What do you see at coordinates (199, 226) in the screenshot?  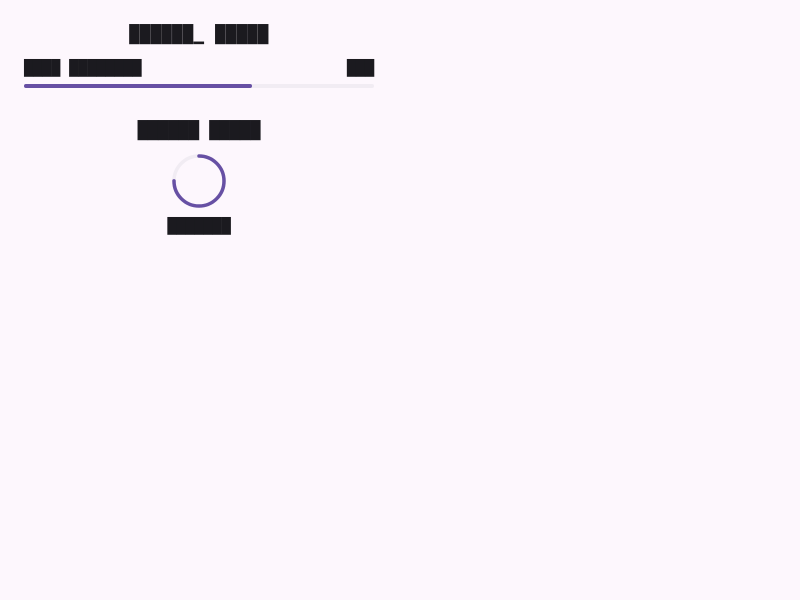 I see `loading-status: ███████` at bounding box center [199, 226].